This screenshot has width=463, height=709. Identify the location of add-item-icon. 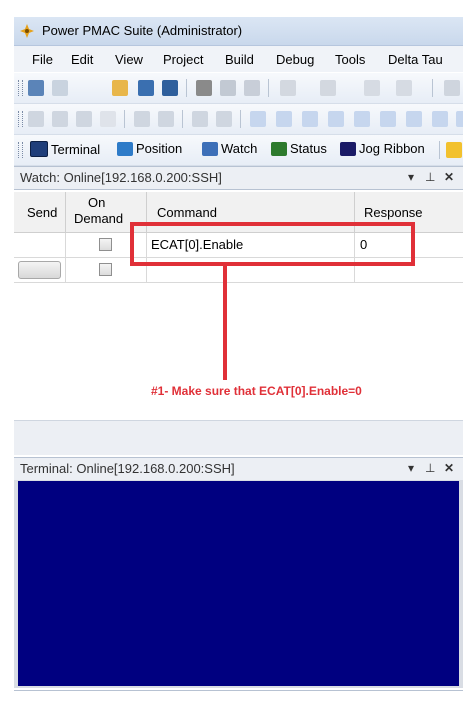
(60, 88).